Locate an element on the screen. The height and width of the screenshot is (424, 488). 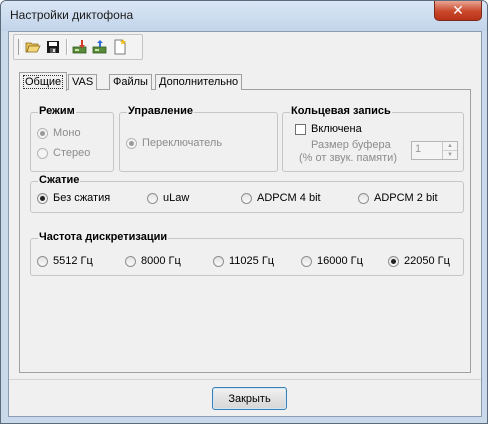
control-group-title: Управление is located at coordinates (161, 111).